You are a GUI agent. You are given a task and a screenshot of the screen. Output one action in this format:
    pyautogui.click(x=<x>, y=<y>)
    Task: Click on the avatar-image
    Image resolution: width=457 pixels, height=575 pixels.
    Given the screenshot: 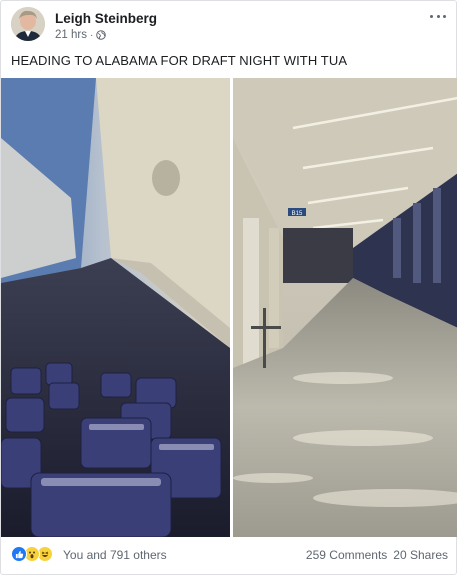 What is the action you would take?
    pyautogui.click(x=28, y=24)
    